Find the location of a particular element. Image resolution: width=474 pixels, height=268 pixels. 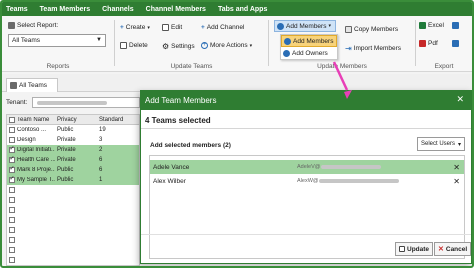

member-name: Adele Vance is located at coordinates (171, 167).